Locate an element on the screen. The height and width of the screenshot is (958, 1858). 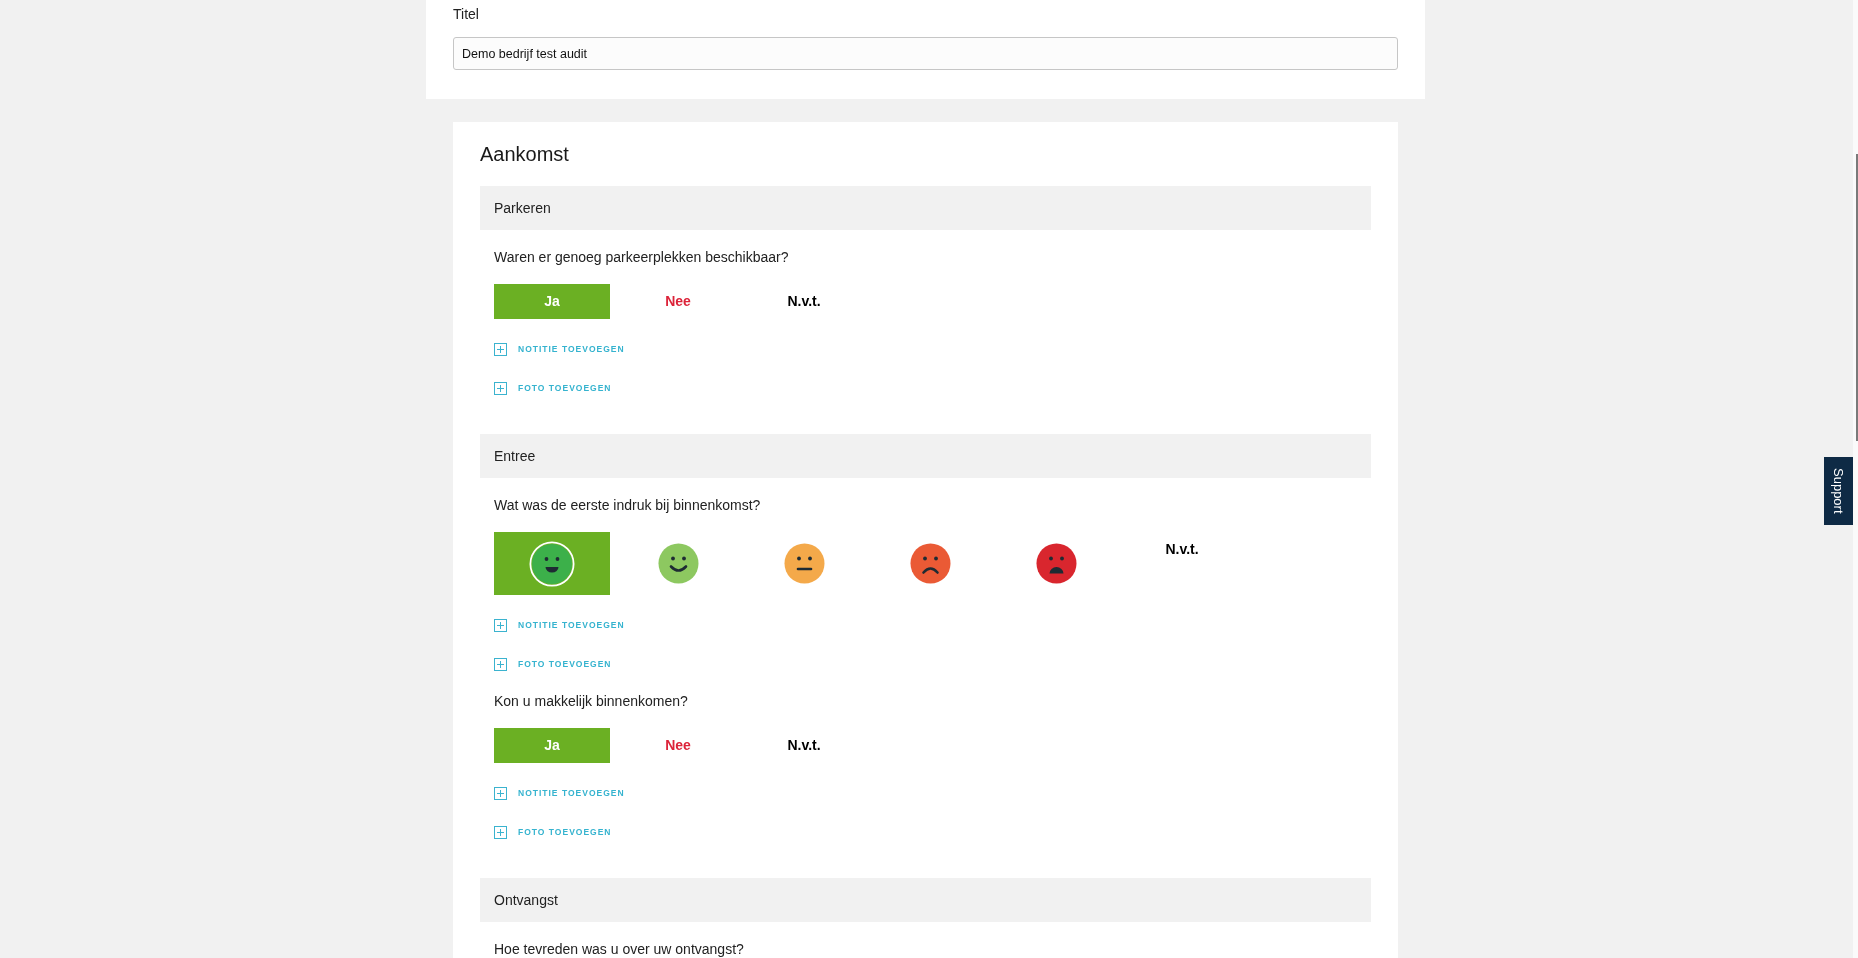
title-input: Demo bedrijf test audit is located at coordinates (925, 53).